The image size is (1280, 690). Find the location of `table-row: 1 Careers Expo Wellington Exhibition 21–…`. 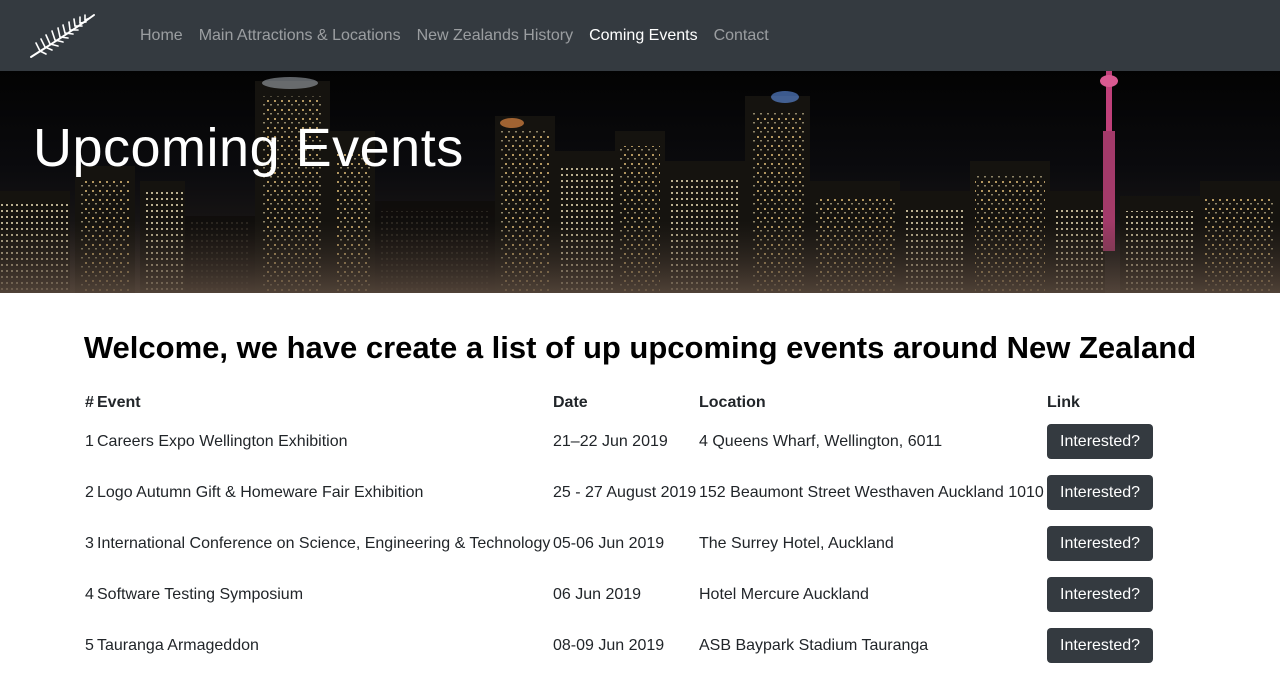

table-row: 1 Careers Expo Wellington Exhibition 21–… is located at coordinates (626, 441).